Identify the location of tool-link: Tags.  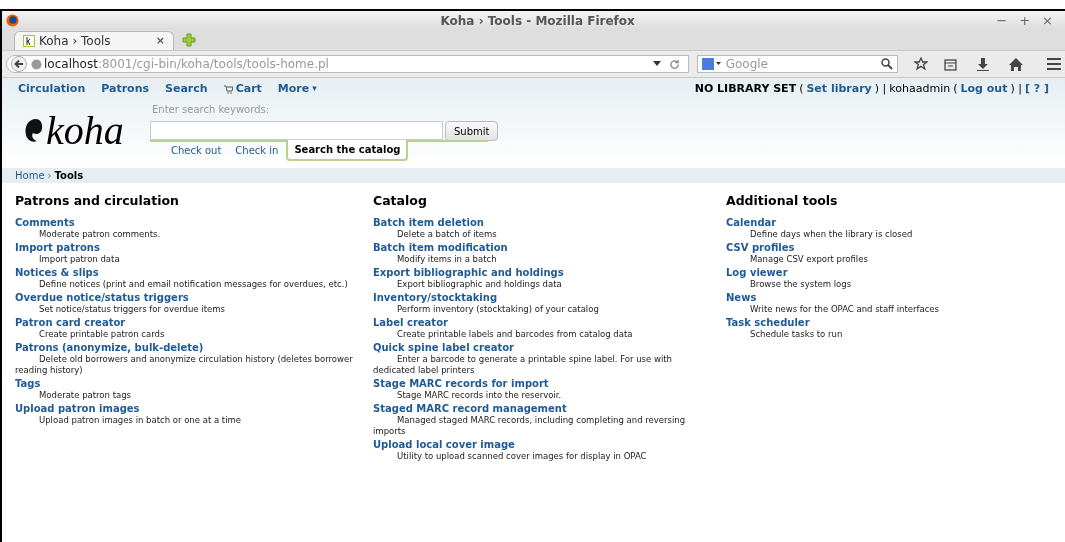
(28, 383).